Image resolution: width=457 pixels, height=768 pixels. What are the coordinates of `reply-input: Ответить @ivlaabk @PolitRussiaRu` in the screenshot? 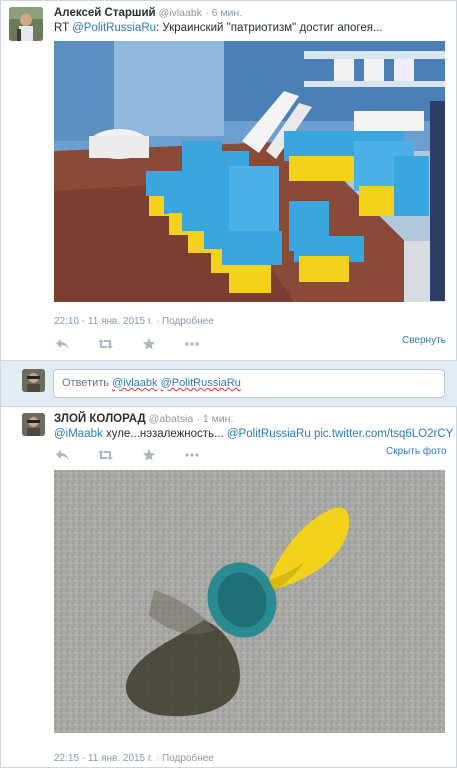 It's located at (249, 383).